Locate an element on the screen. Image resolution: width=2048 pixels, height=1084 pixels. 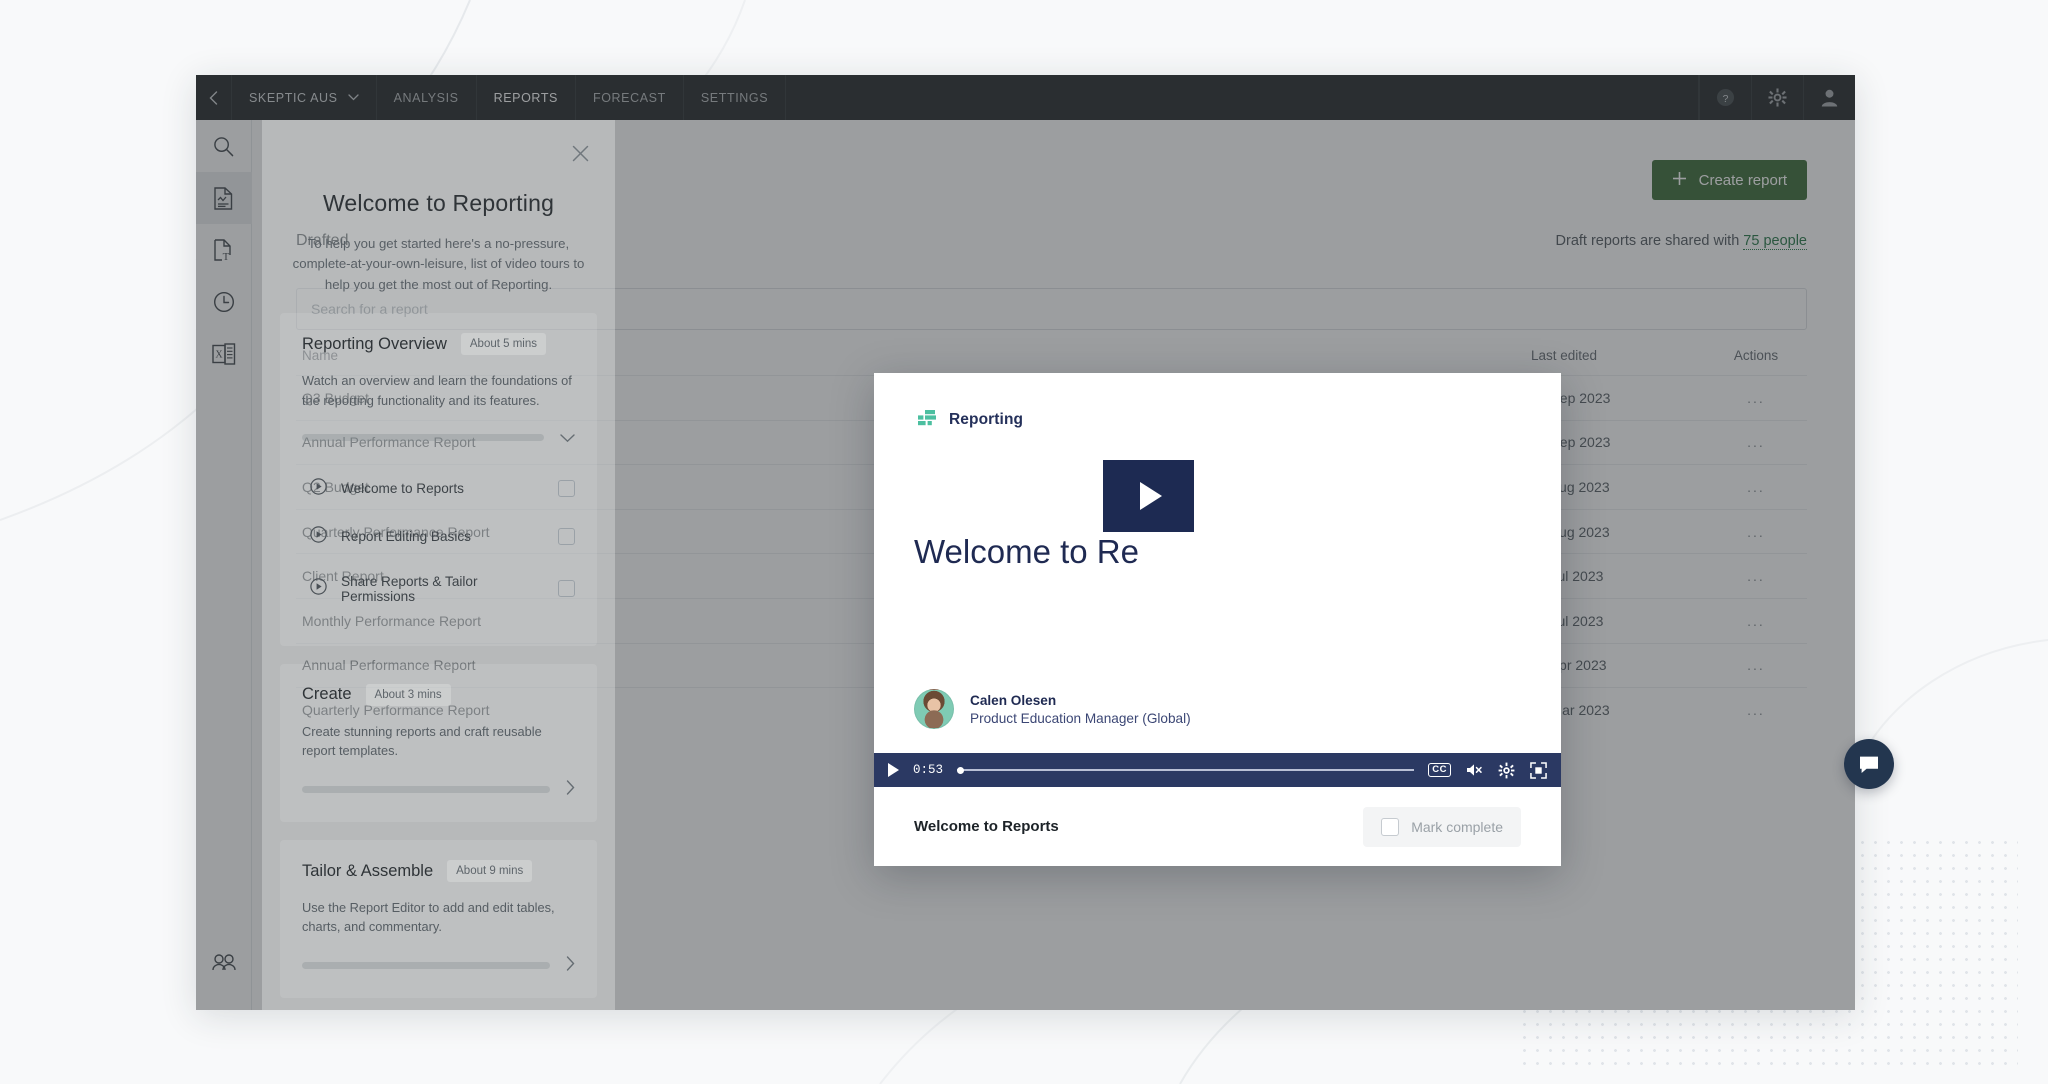
progress-knob is located at coordinates (961, 770).